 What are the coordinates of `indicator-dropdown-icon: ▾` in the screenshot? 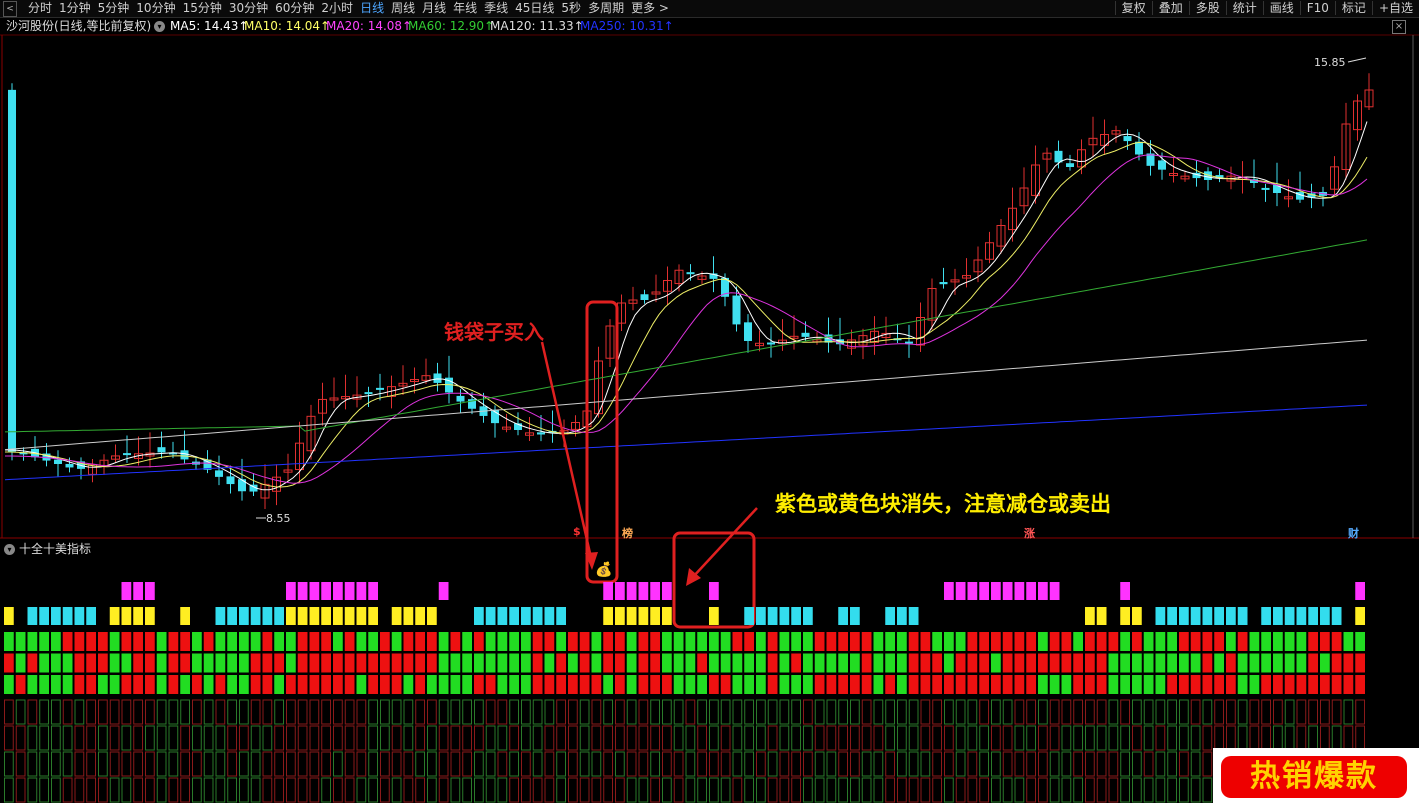 It's located at (9, 549).